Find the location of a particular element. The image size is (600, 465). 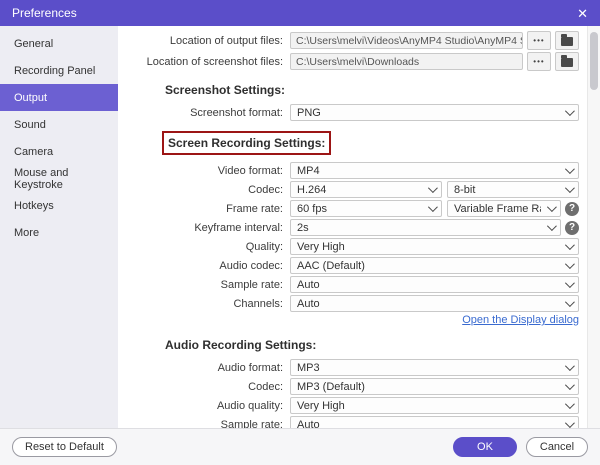

audio-format-select: MP3 is located at coordinates (434, 367).